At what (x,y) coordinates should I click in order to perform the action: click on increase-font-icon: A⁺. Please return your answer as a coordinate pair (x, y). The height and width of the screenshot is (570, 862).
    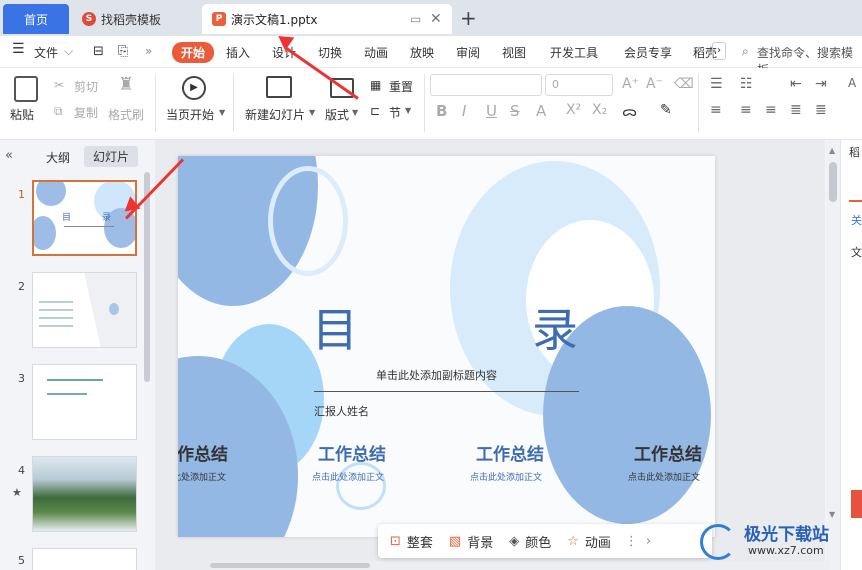
    Looking at the image, I should click on (630, 84).